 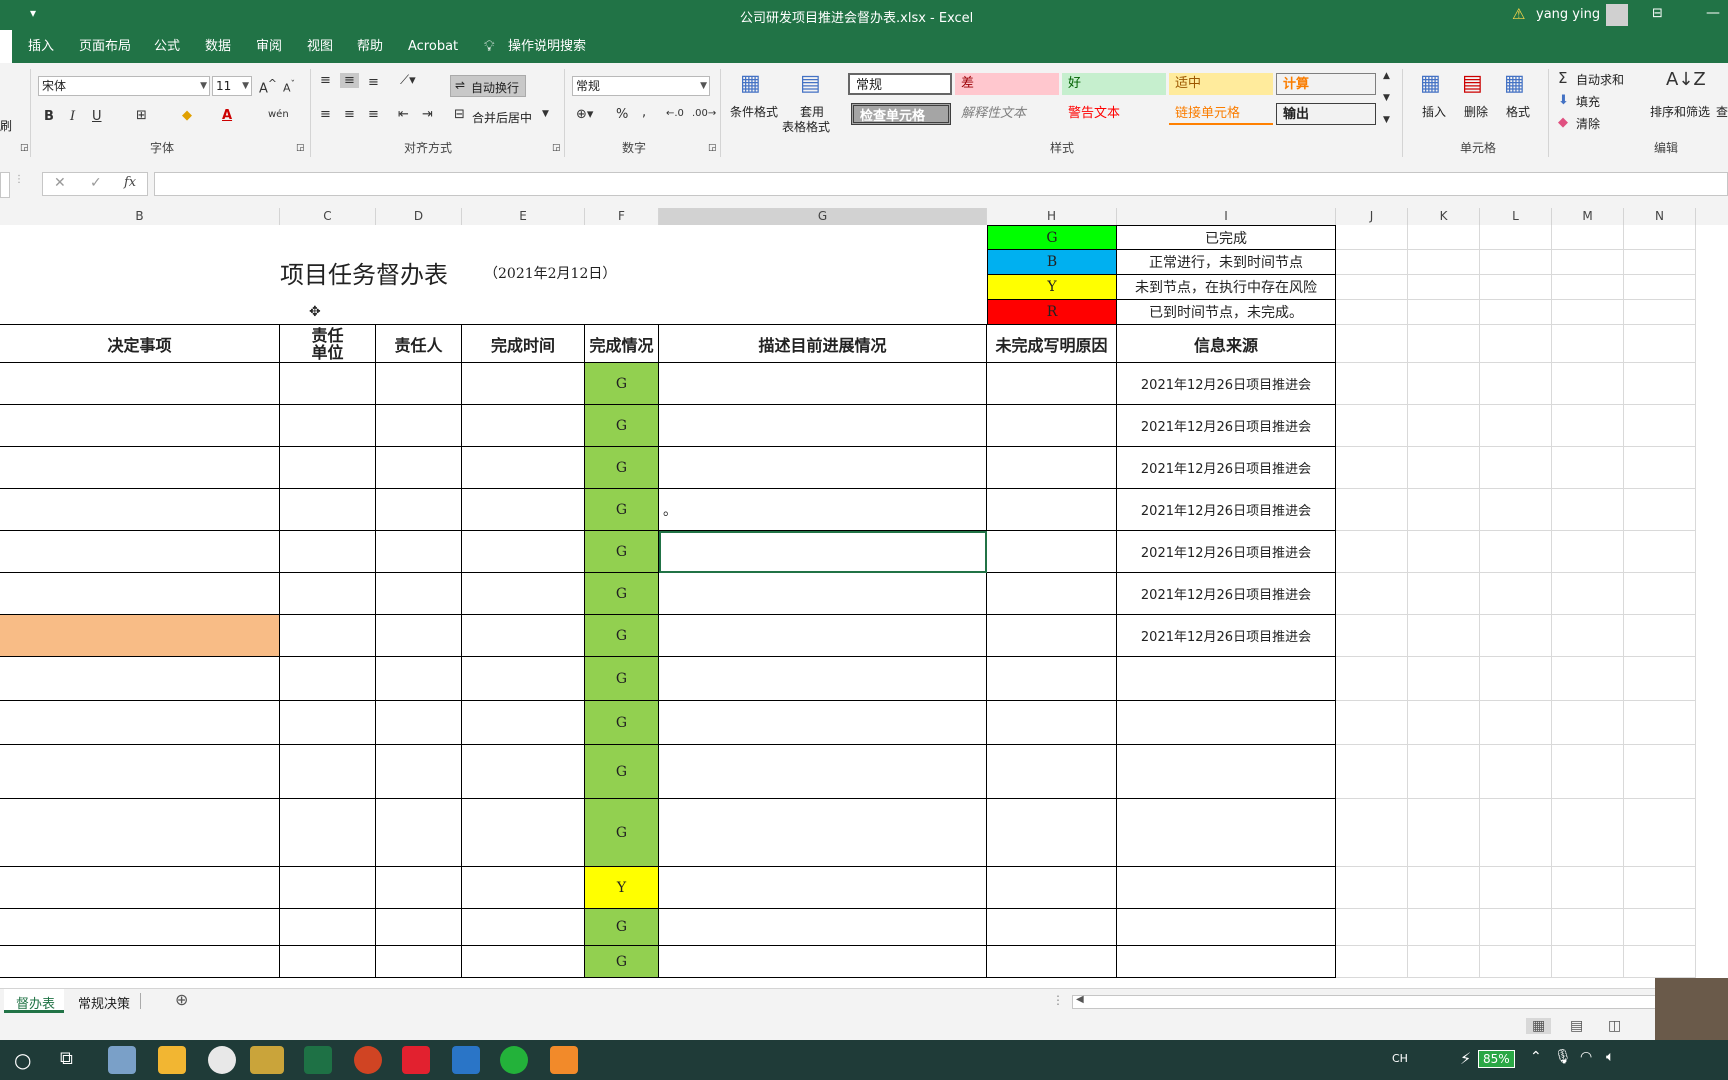 I want to click on format-as-table-label-2: 表格格式, so click(x=806, y=126).